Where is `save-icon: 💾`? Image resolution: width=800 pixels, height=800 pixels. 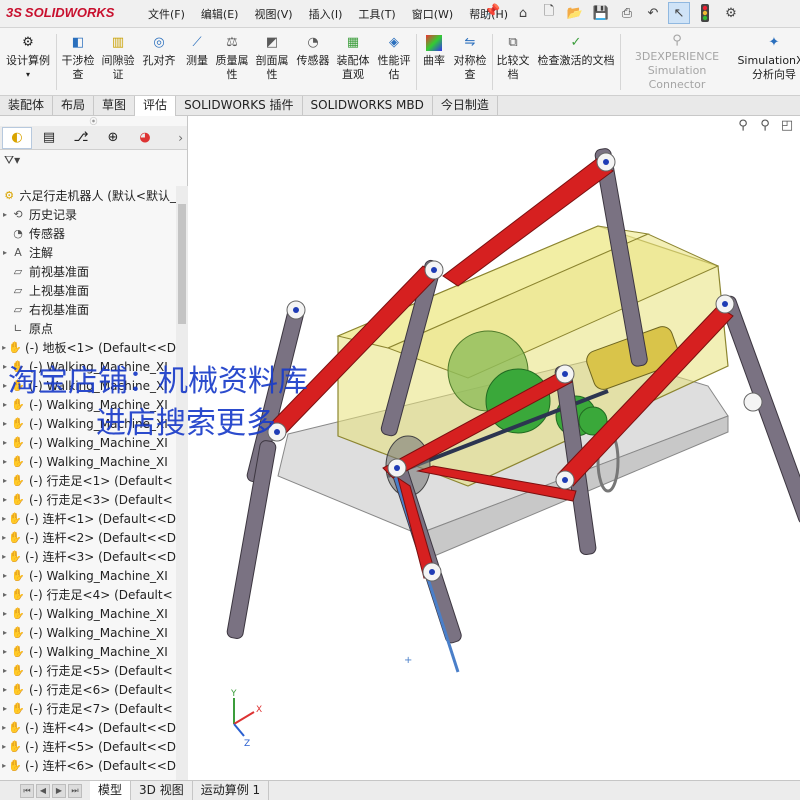 save-icon: 💾 is located at coordinates (601, 13).